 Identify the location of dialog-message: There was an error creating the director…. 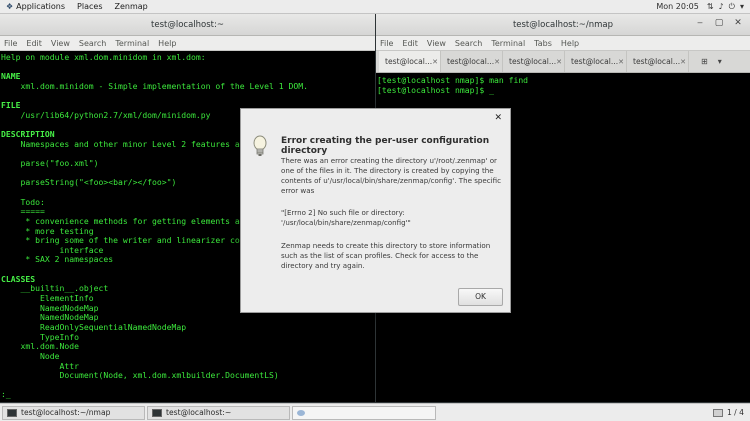
(391, 175).